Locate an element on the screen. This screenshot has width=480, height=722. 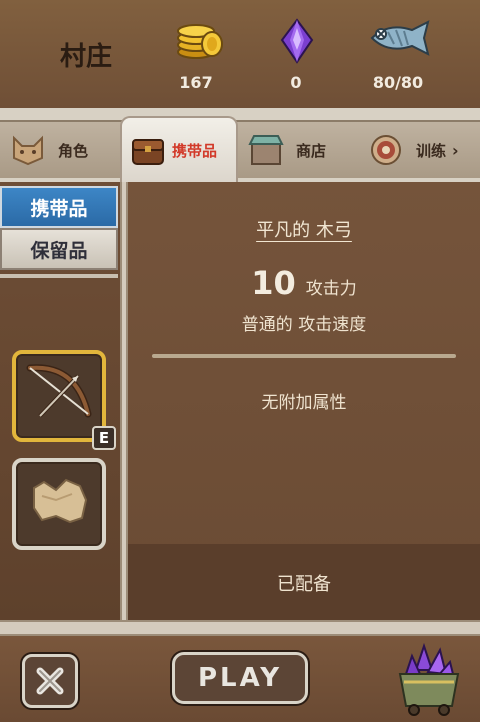
tab-character: 角色 is located at coordinates (65, 150).